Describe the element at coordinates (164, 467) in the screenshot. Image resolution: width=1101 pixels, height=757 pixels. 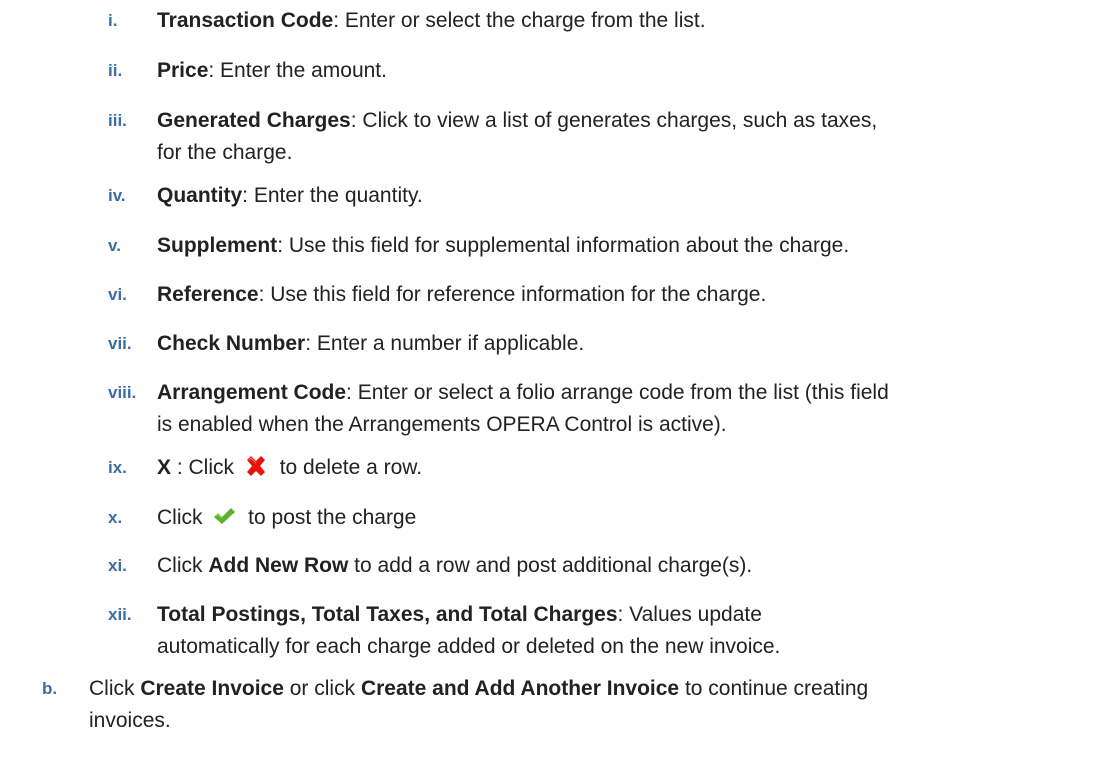
I see `term-x: X` at that location.